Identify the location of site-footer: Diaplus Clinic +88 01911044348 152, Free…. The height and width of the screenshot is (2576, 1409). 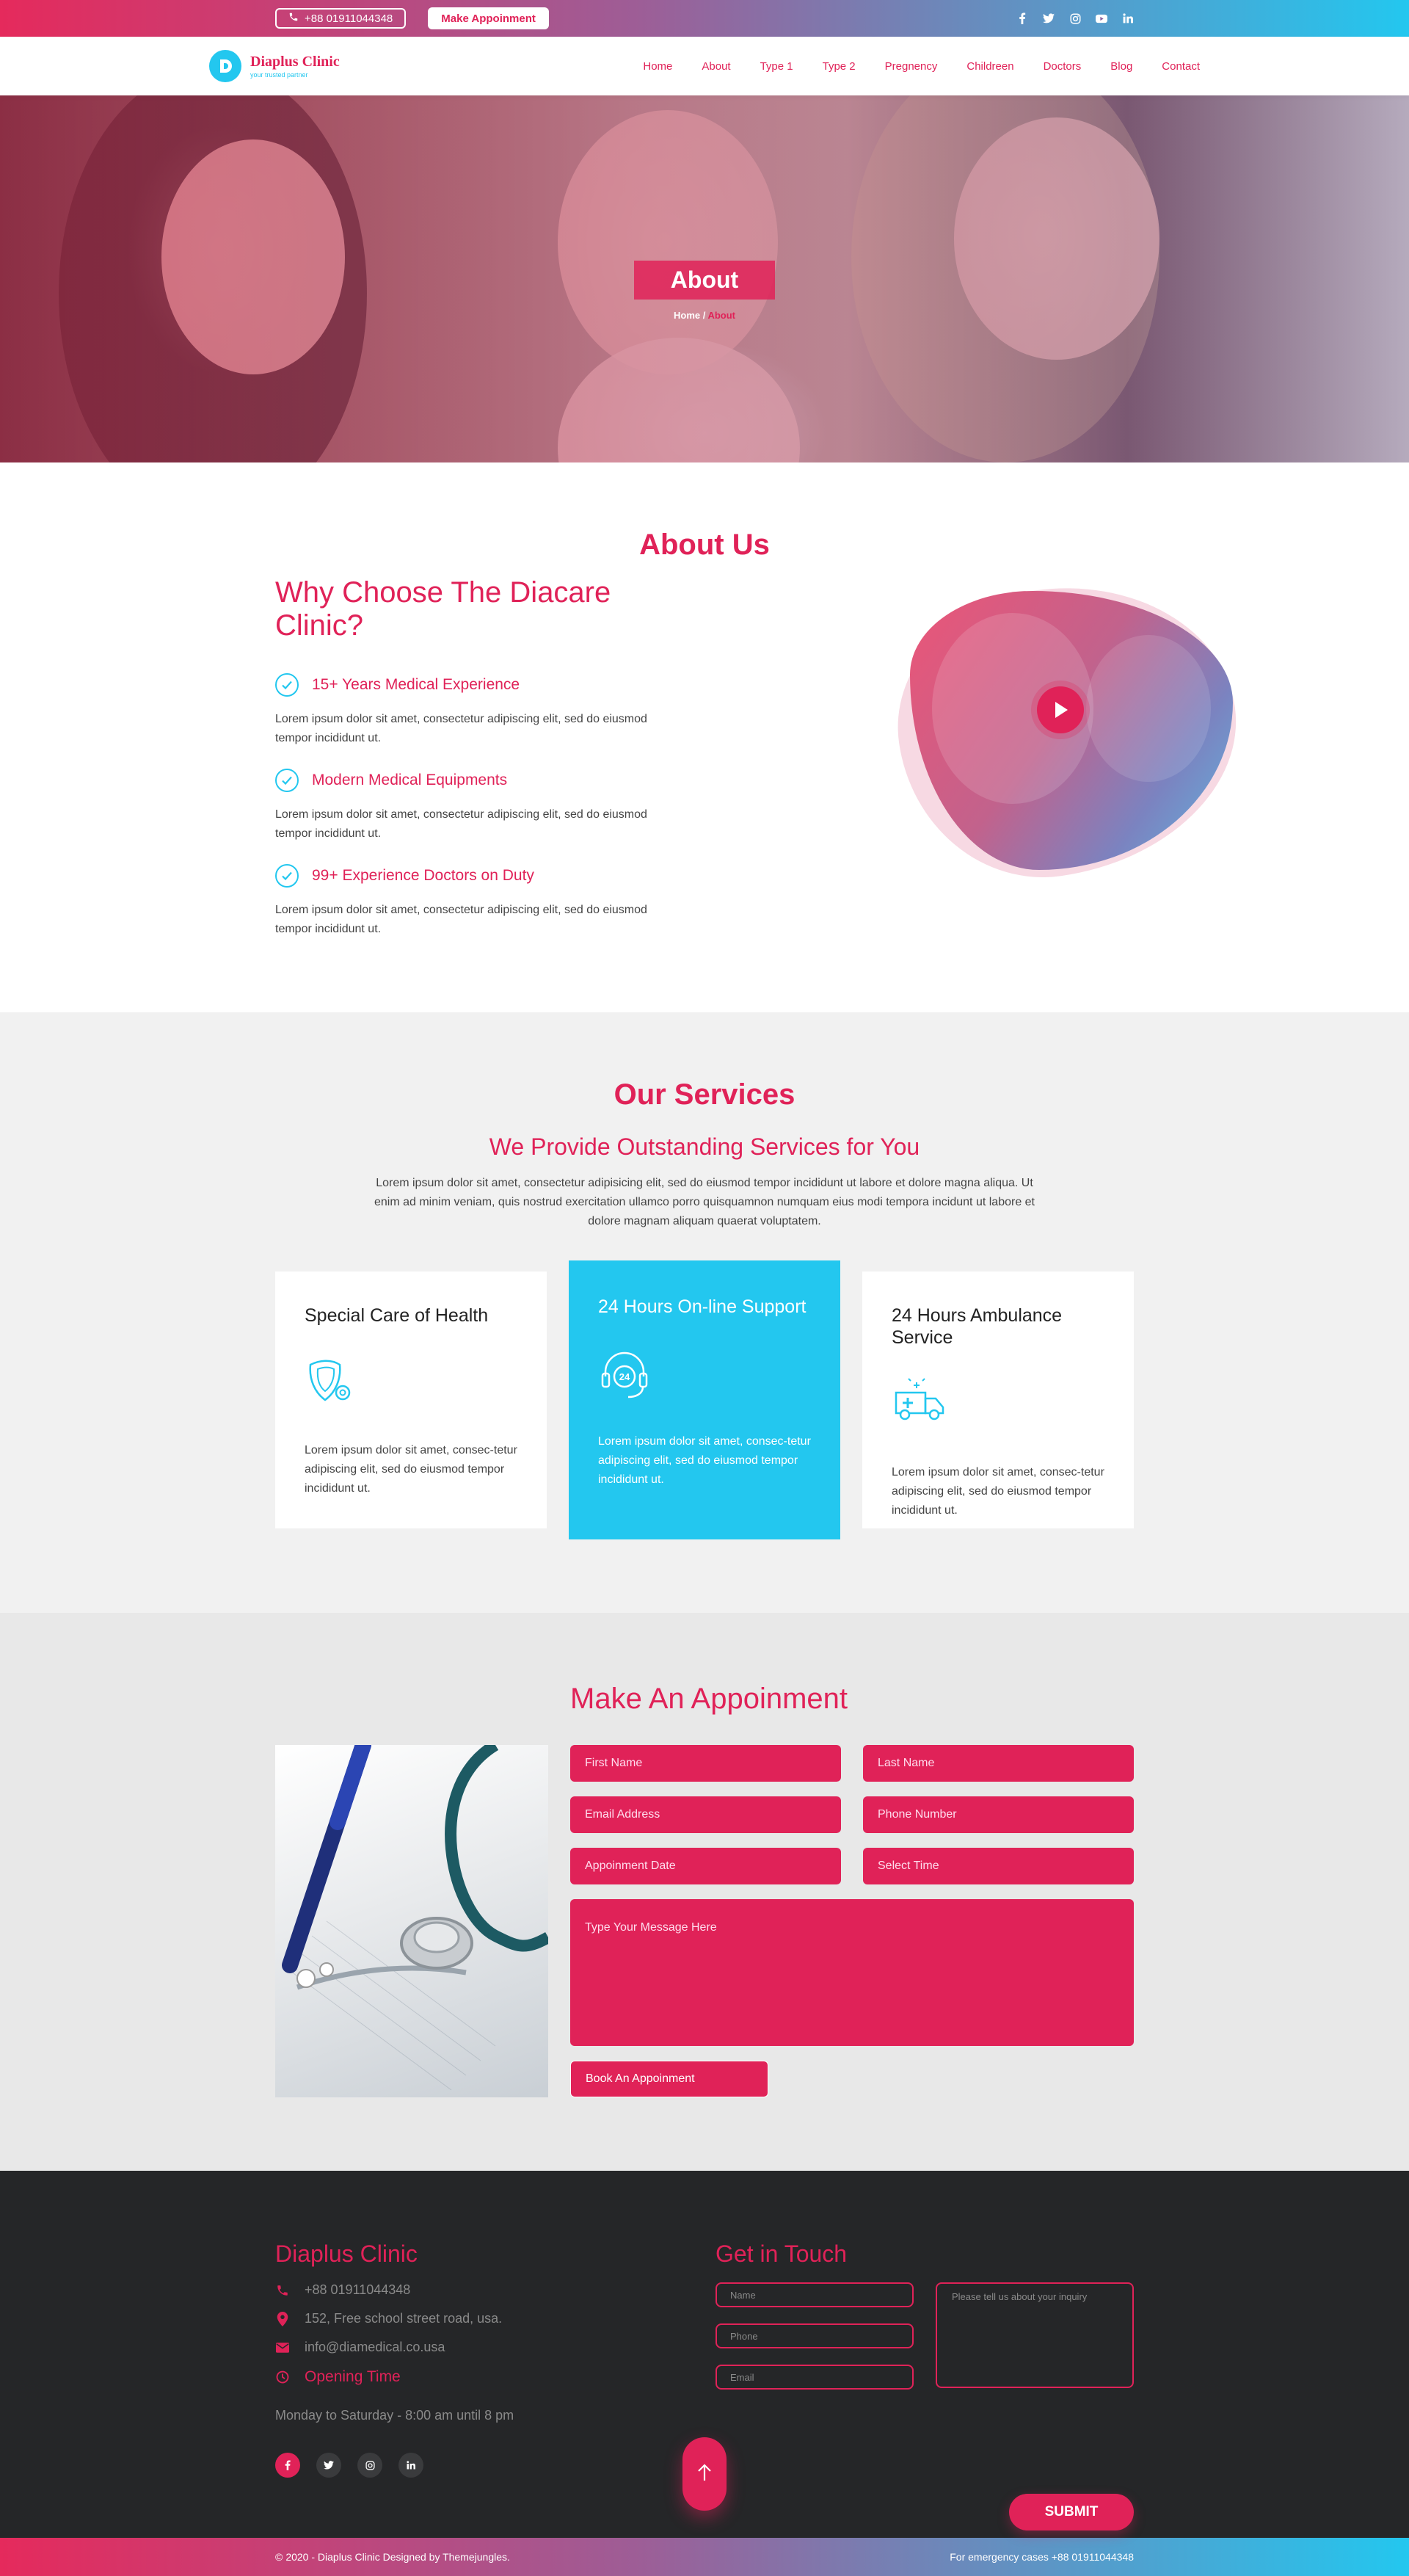
(704, 2355).